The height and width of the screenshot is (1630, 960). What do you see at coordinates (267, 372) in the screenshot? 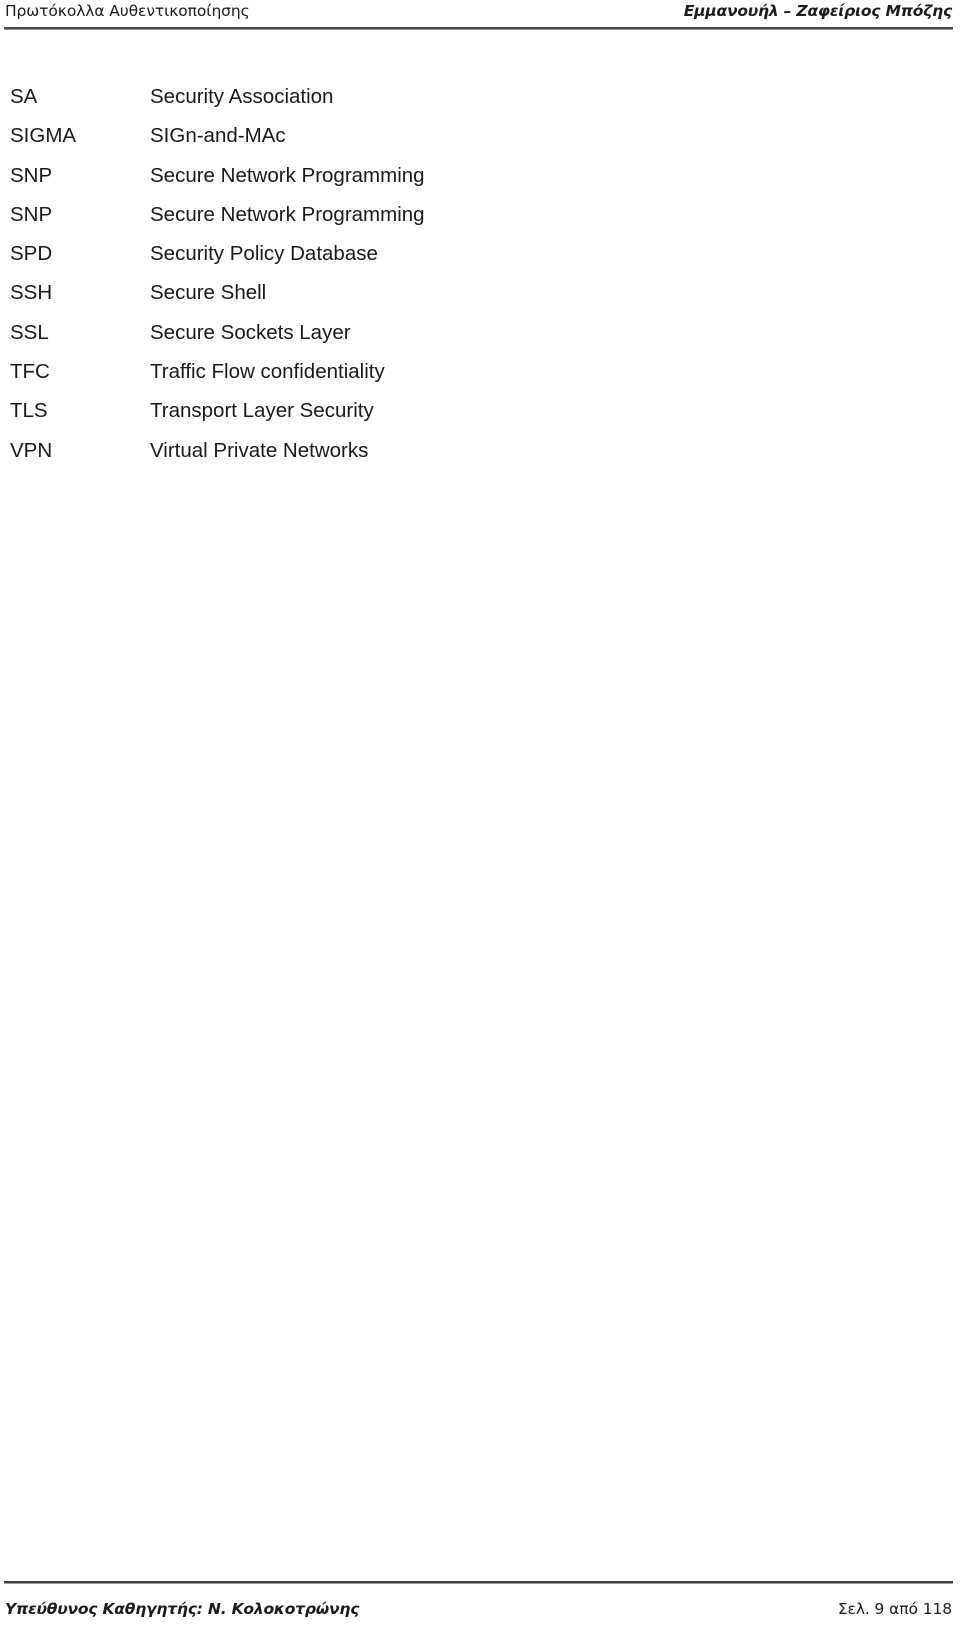
I see `abbreviation-definition: Traffic Flow confidentiality` at bounding box center [267, 372].